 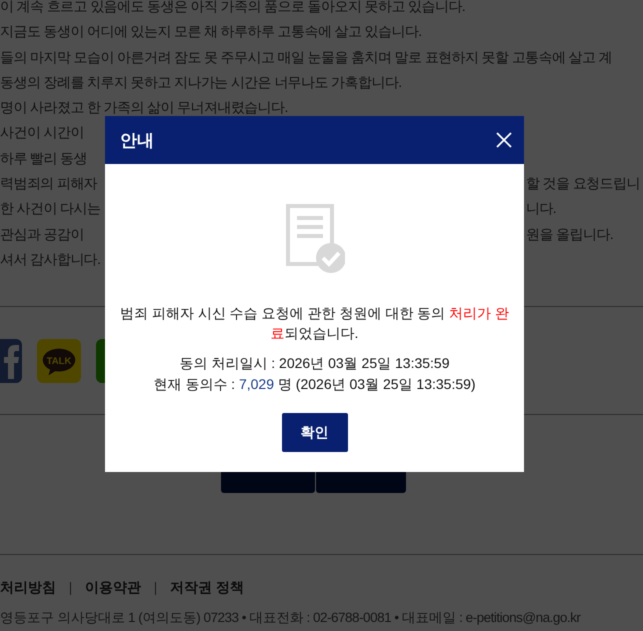 I want to click on body-text: 명이 사라졌고 한 가족의 삶이 무너져내렸습니다., so click(x=144, y=108).